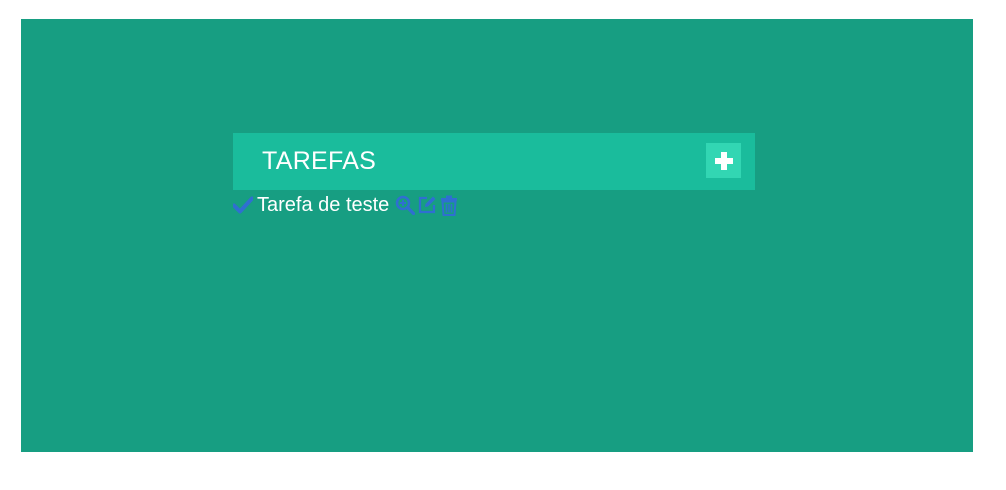 The height and width of the screenshot is (490, 1006). I want to click on plus-icon, so click(723, 160).